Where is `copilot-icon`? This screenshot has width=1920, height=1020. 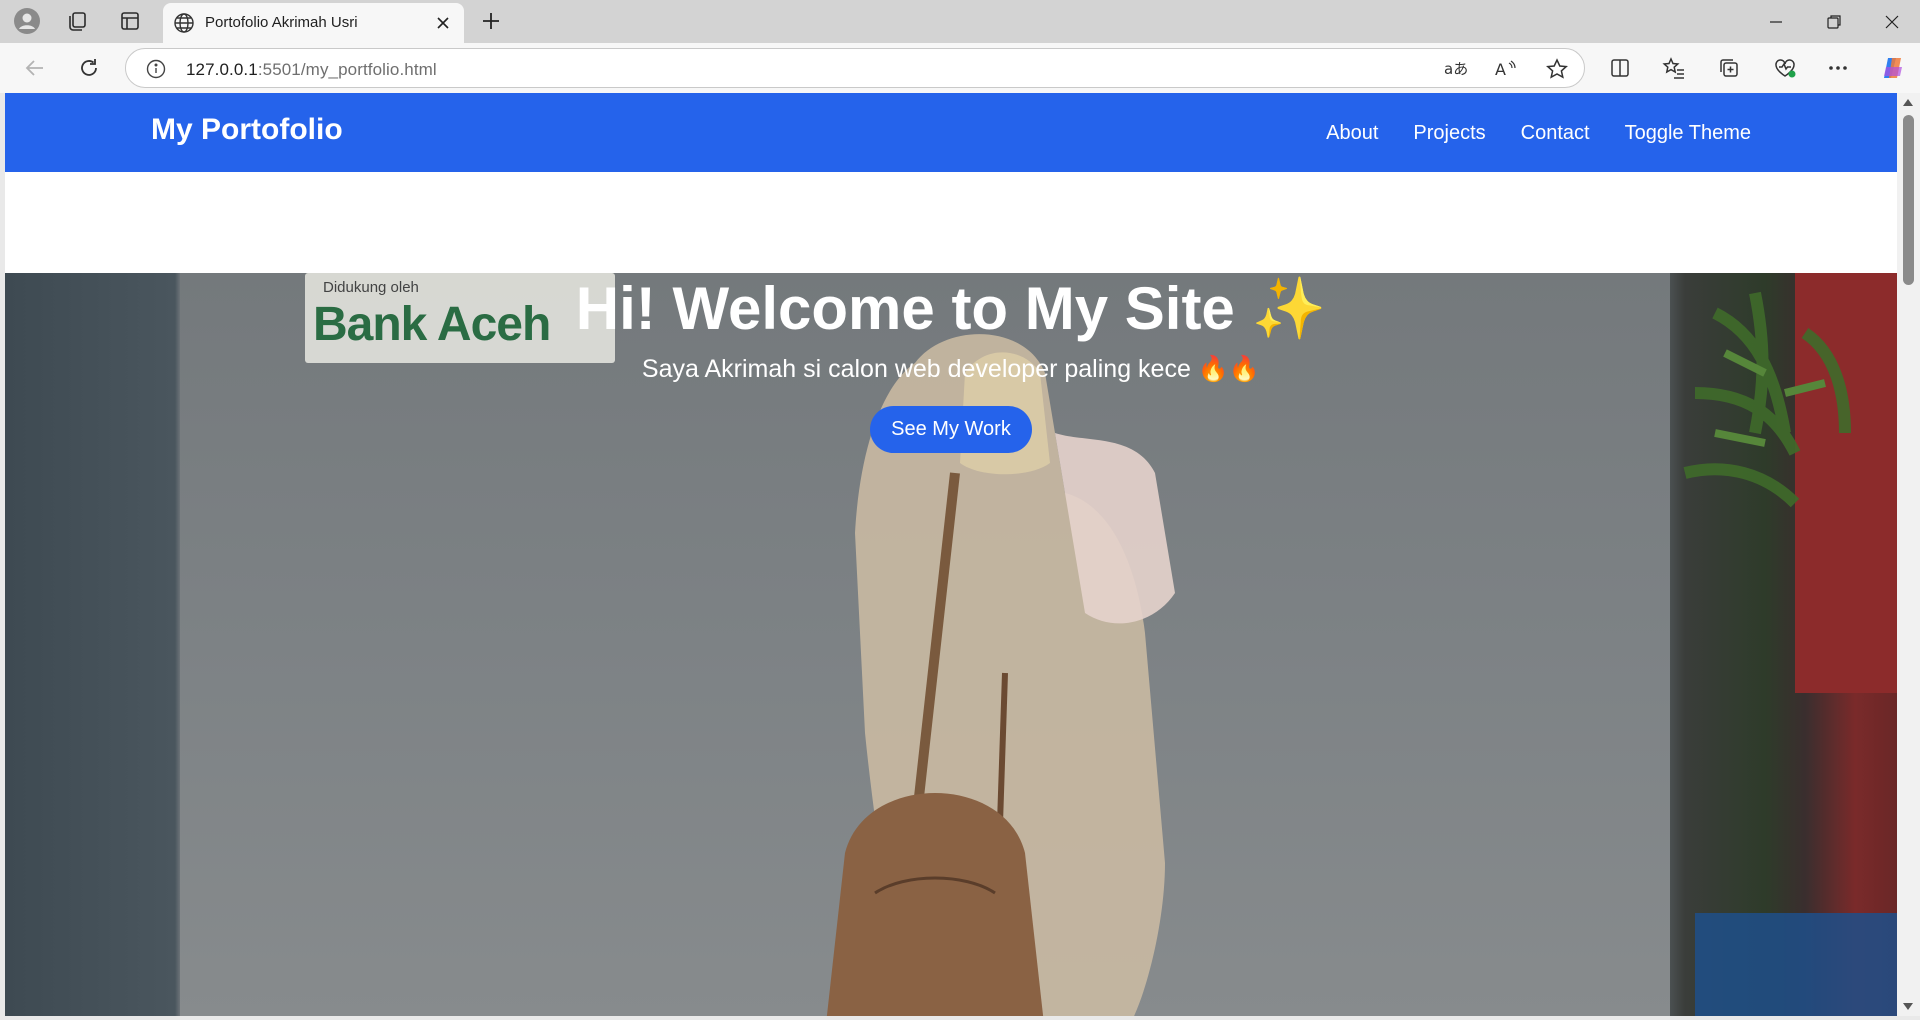 copilot-icon is located at coordinates (1893, 68).